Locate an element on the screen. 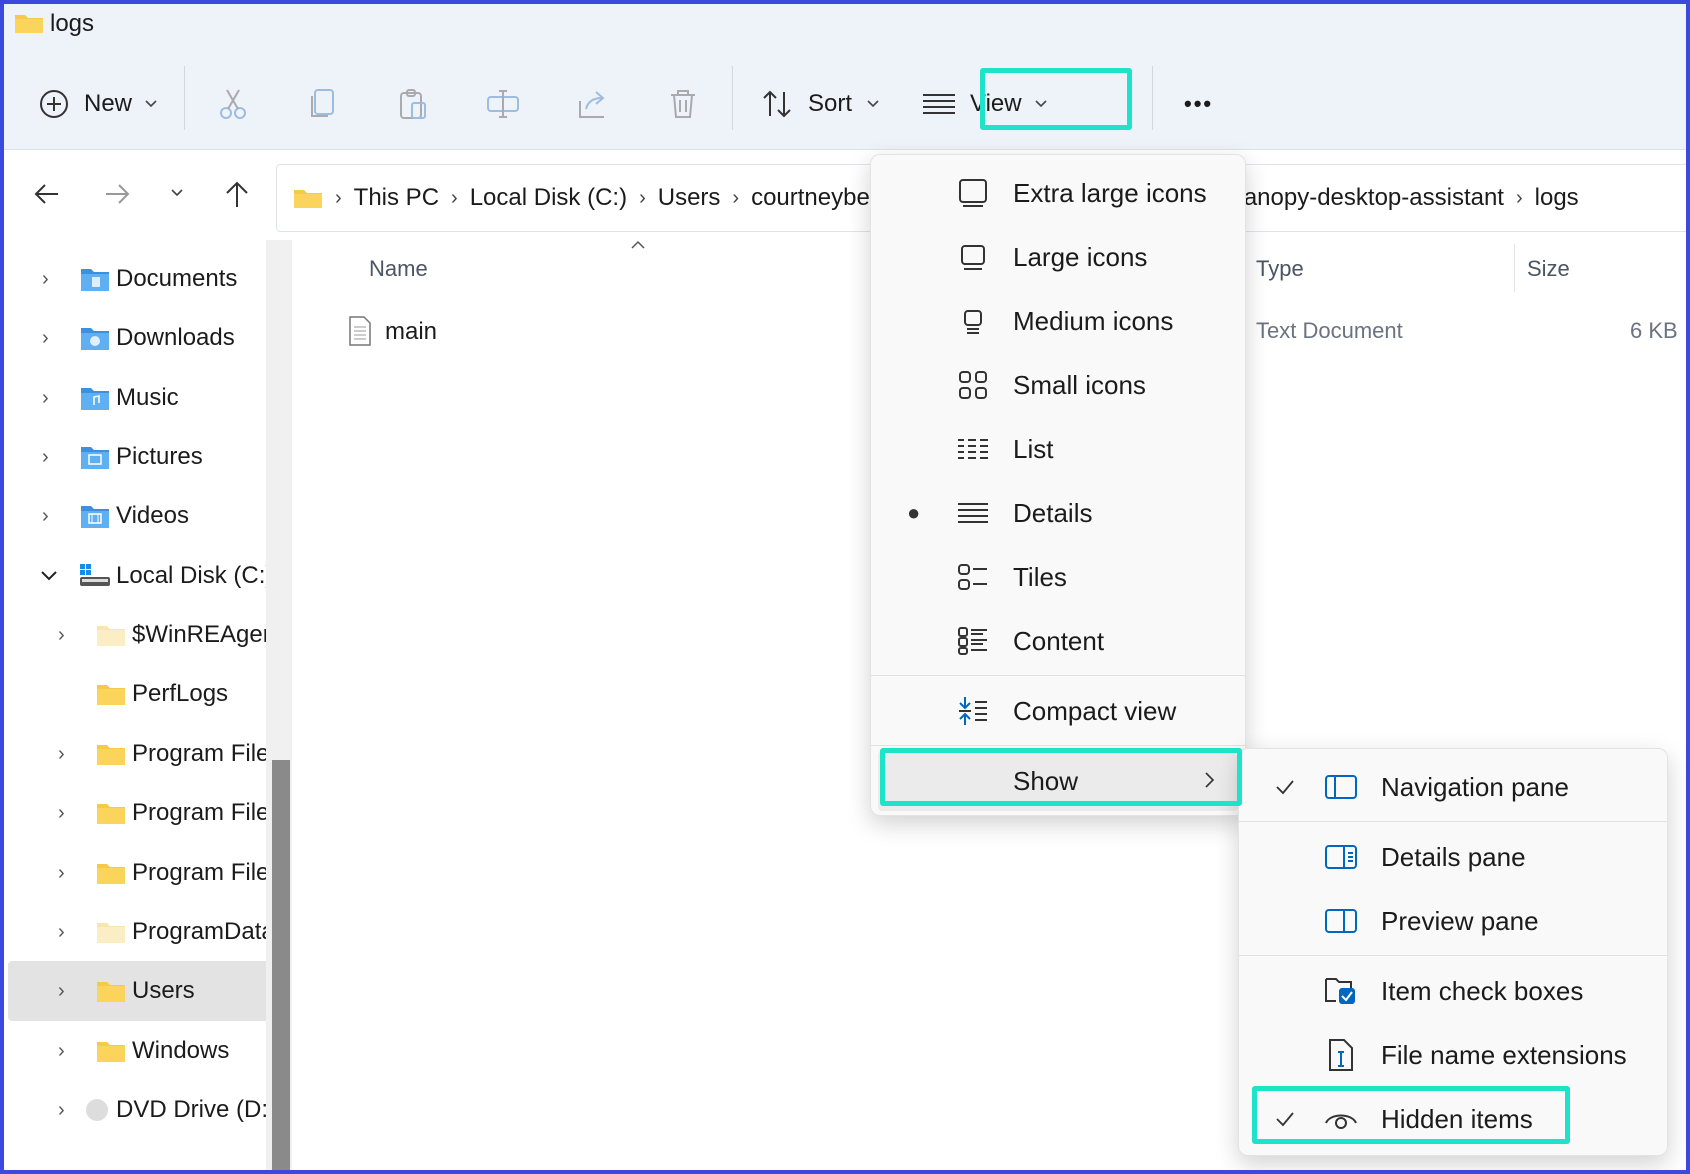  checkmark-icon is located at coordinates (1285, 787).